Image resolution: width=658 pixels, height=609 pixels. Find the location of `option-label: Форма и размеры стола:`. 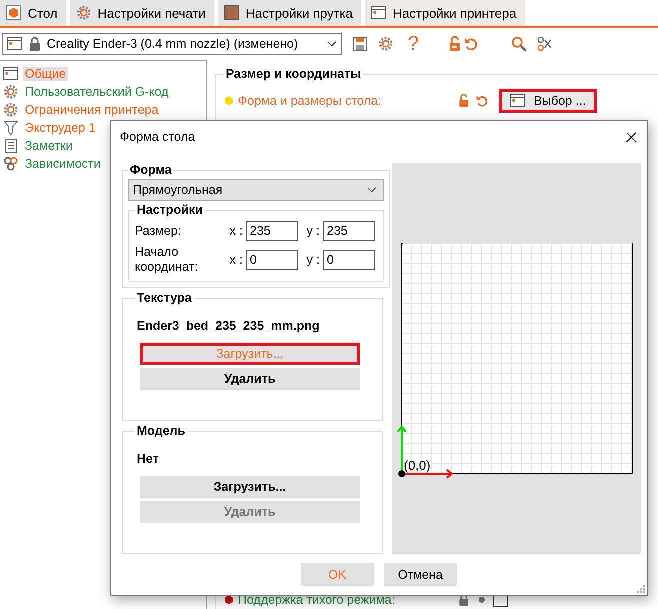

option-label: Форма и размеры стола: is located at coordinates (310, 101).